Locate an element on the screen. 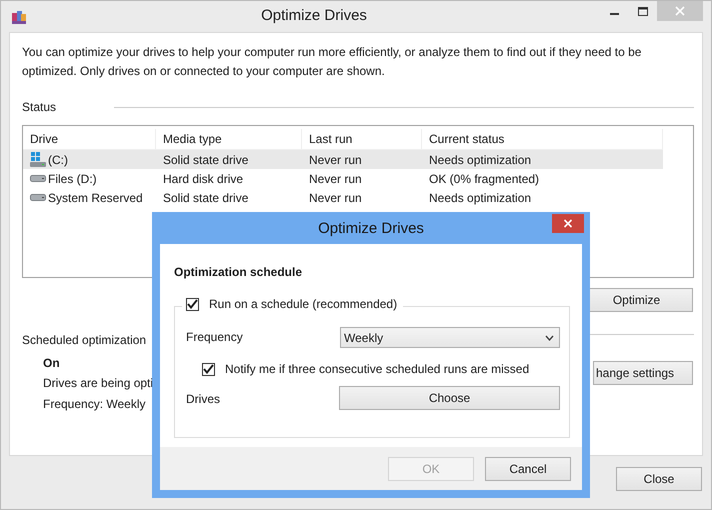 This screenshot has height=510, width=712. checkbox-label: Run on a schedule (recommended) is located at coordinates (303, 304).